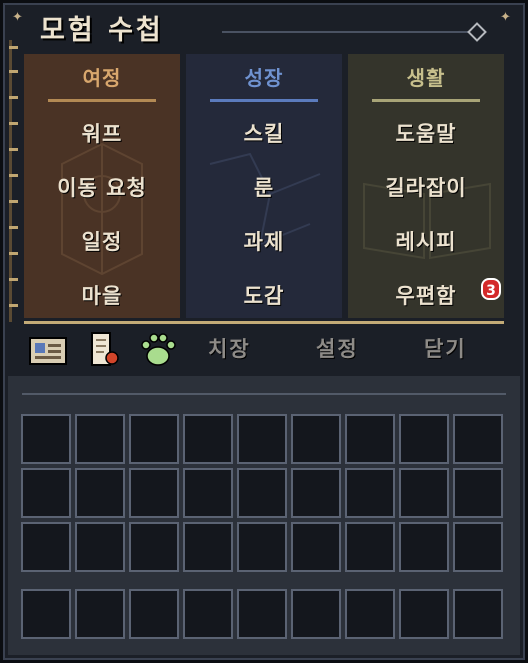 Image resolution: width=528 pixels, height=663 pixels. I want to click on outfit-button: 치장, so click(229, 348).